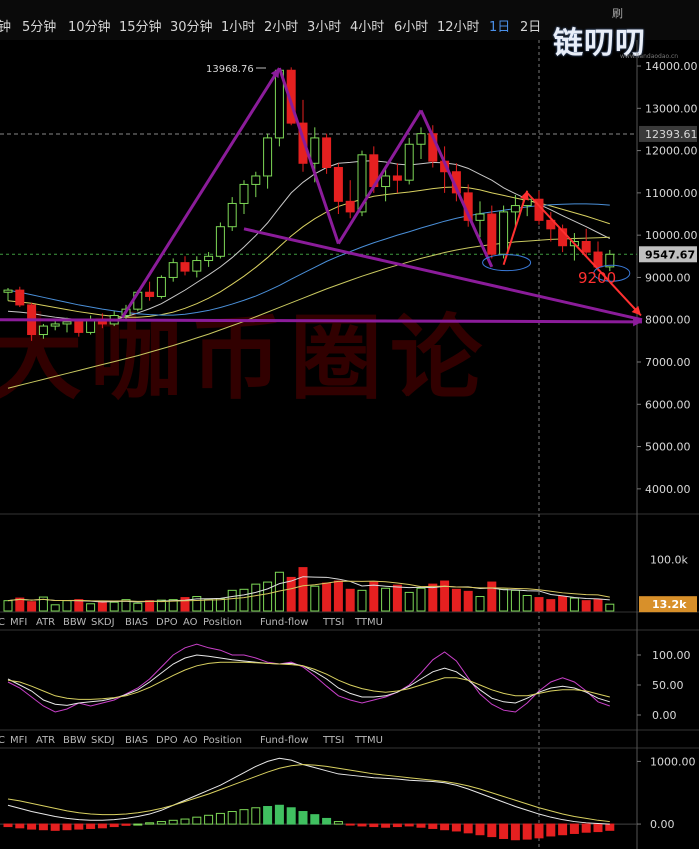 The width and height of the screenshot is (699, 849). I want to click on timeframe-tab: 6小时, so click(411, 25).